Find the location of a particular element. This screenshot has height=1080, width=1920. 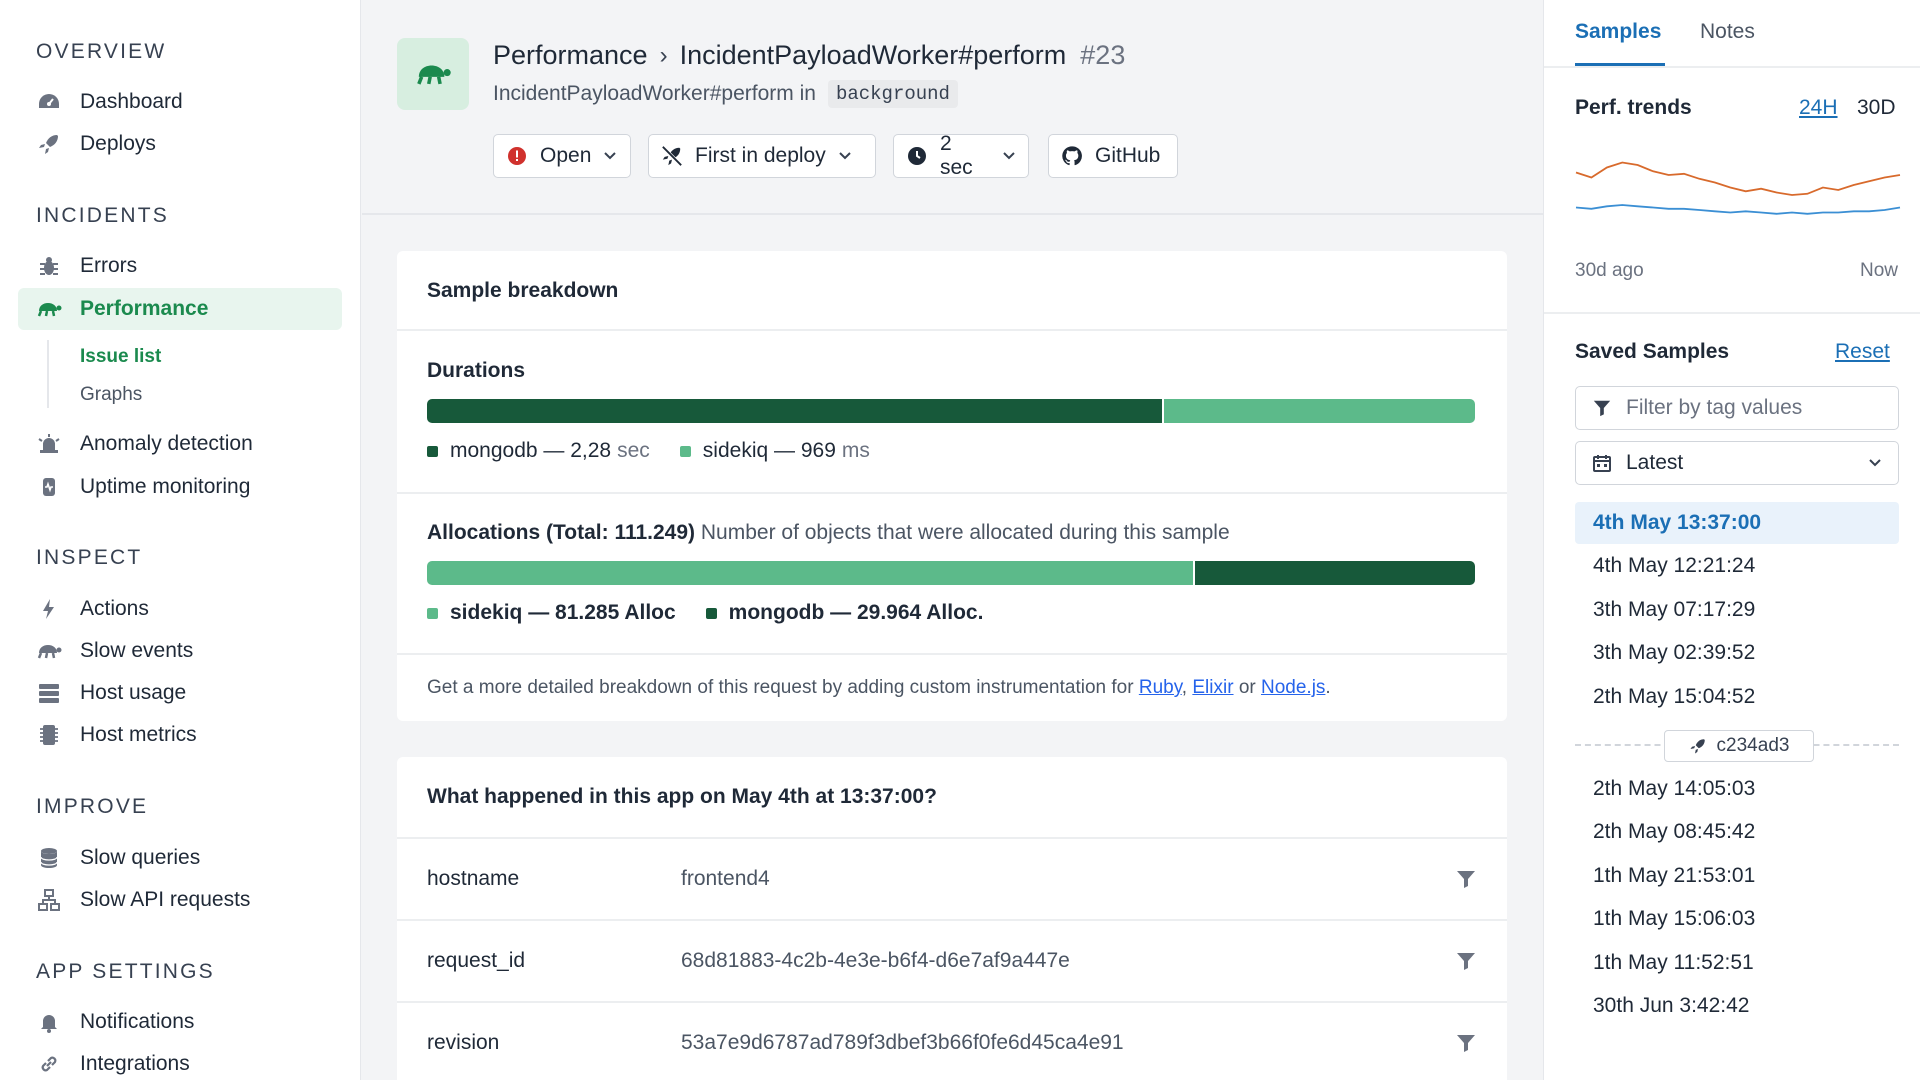

note-comma: , is located at coordinates (1184, 687).